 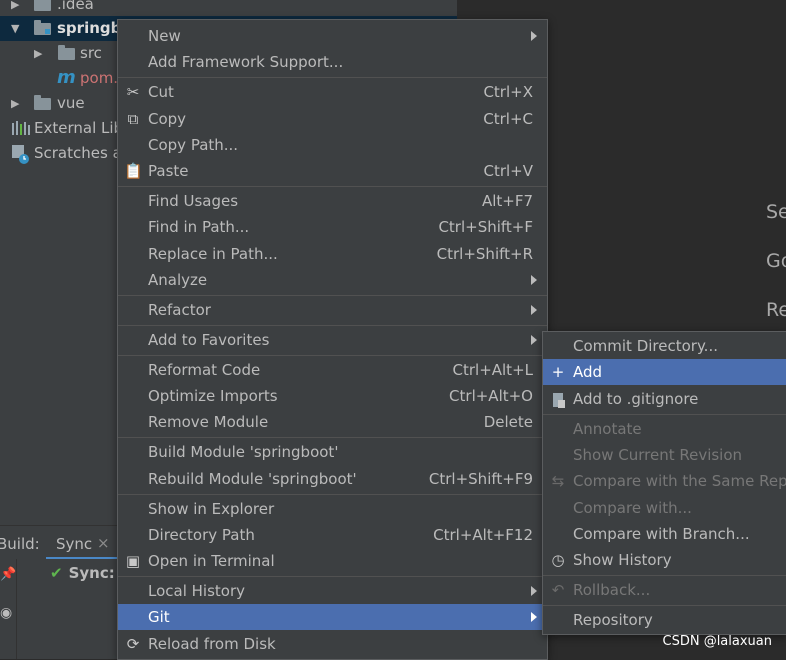 I want to click on editor-hint-search: Se, so click(x=776, y=212).